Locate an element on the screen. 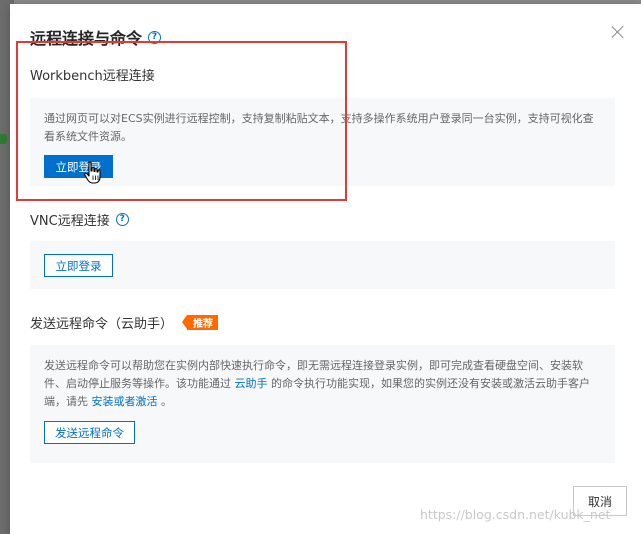 The image size is (641, 534). workbench-section-label: Workbench远程连接 is located at coordinates (92, 74).